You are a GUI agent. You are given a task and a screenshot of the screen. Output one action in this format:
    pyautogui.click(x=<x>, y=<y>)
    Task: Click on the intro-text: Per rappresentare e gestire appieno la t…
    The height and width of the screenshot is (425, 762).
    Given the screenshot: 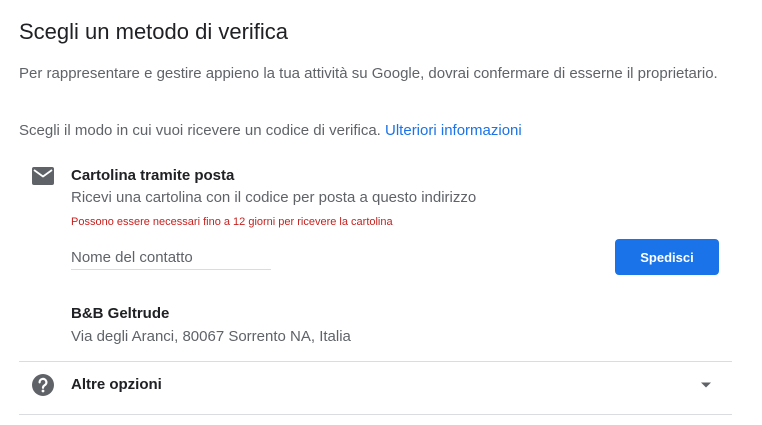 What is the action you would take?
    pyautogui.click(x=368, y=73)
    